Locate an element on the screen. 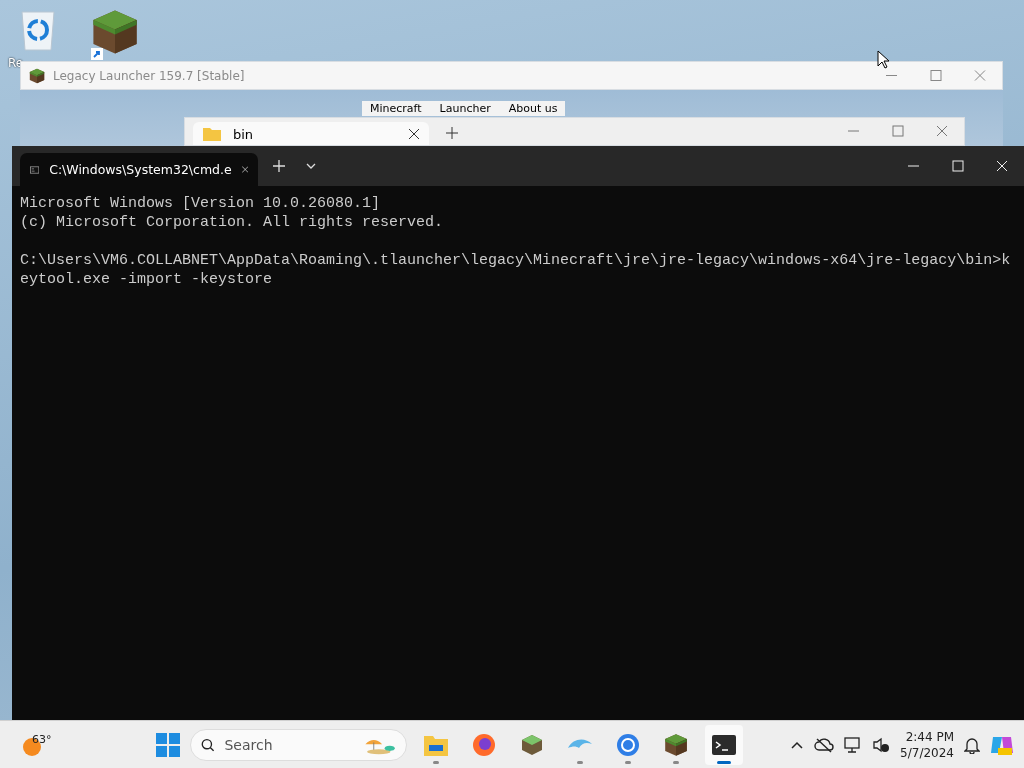 The width and height of the screenshot is (1024, 768). muted-speaker-icon is located at coordinates (881, 744).